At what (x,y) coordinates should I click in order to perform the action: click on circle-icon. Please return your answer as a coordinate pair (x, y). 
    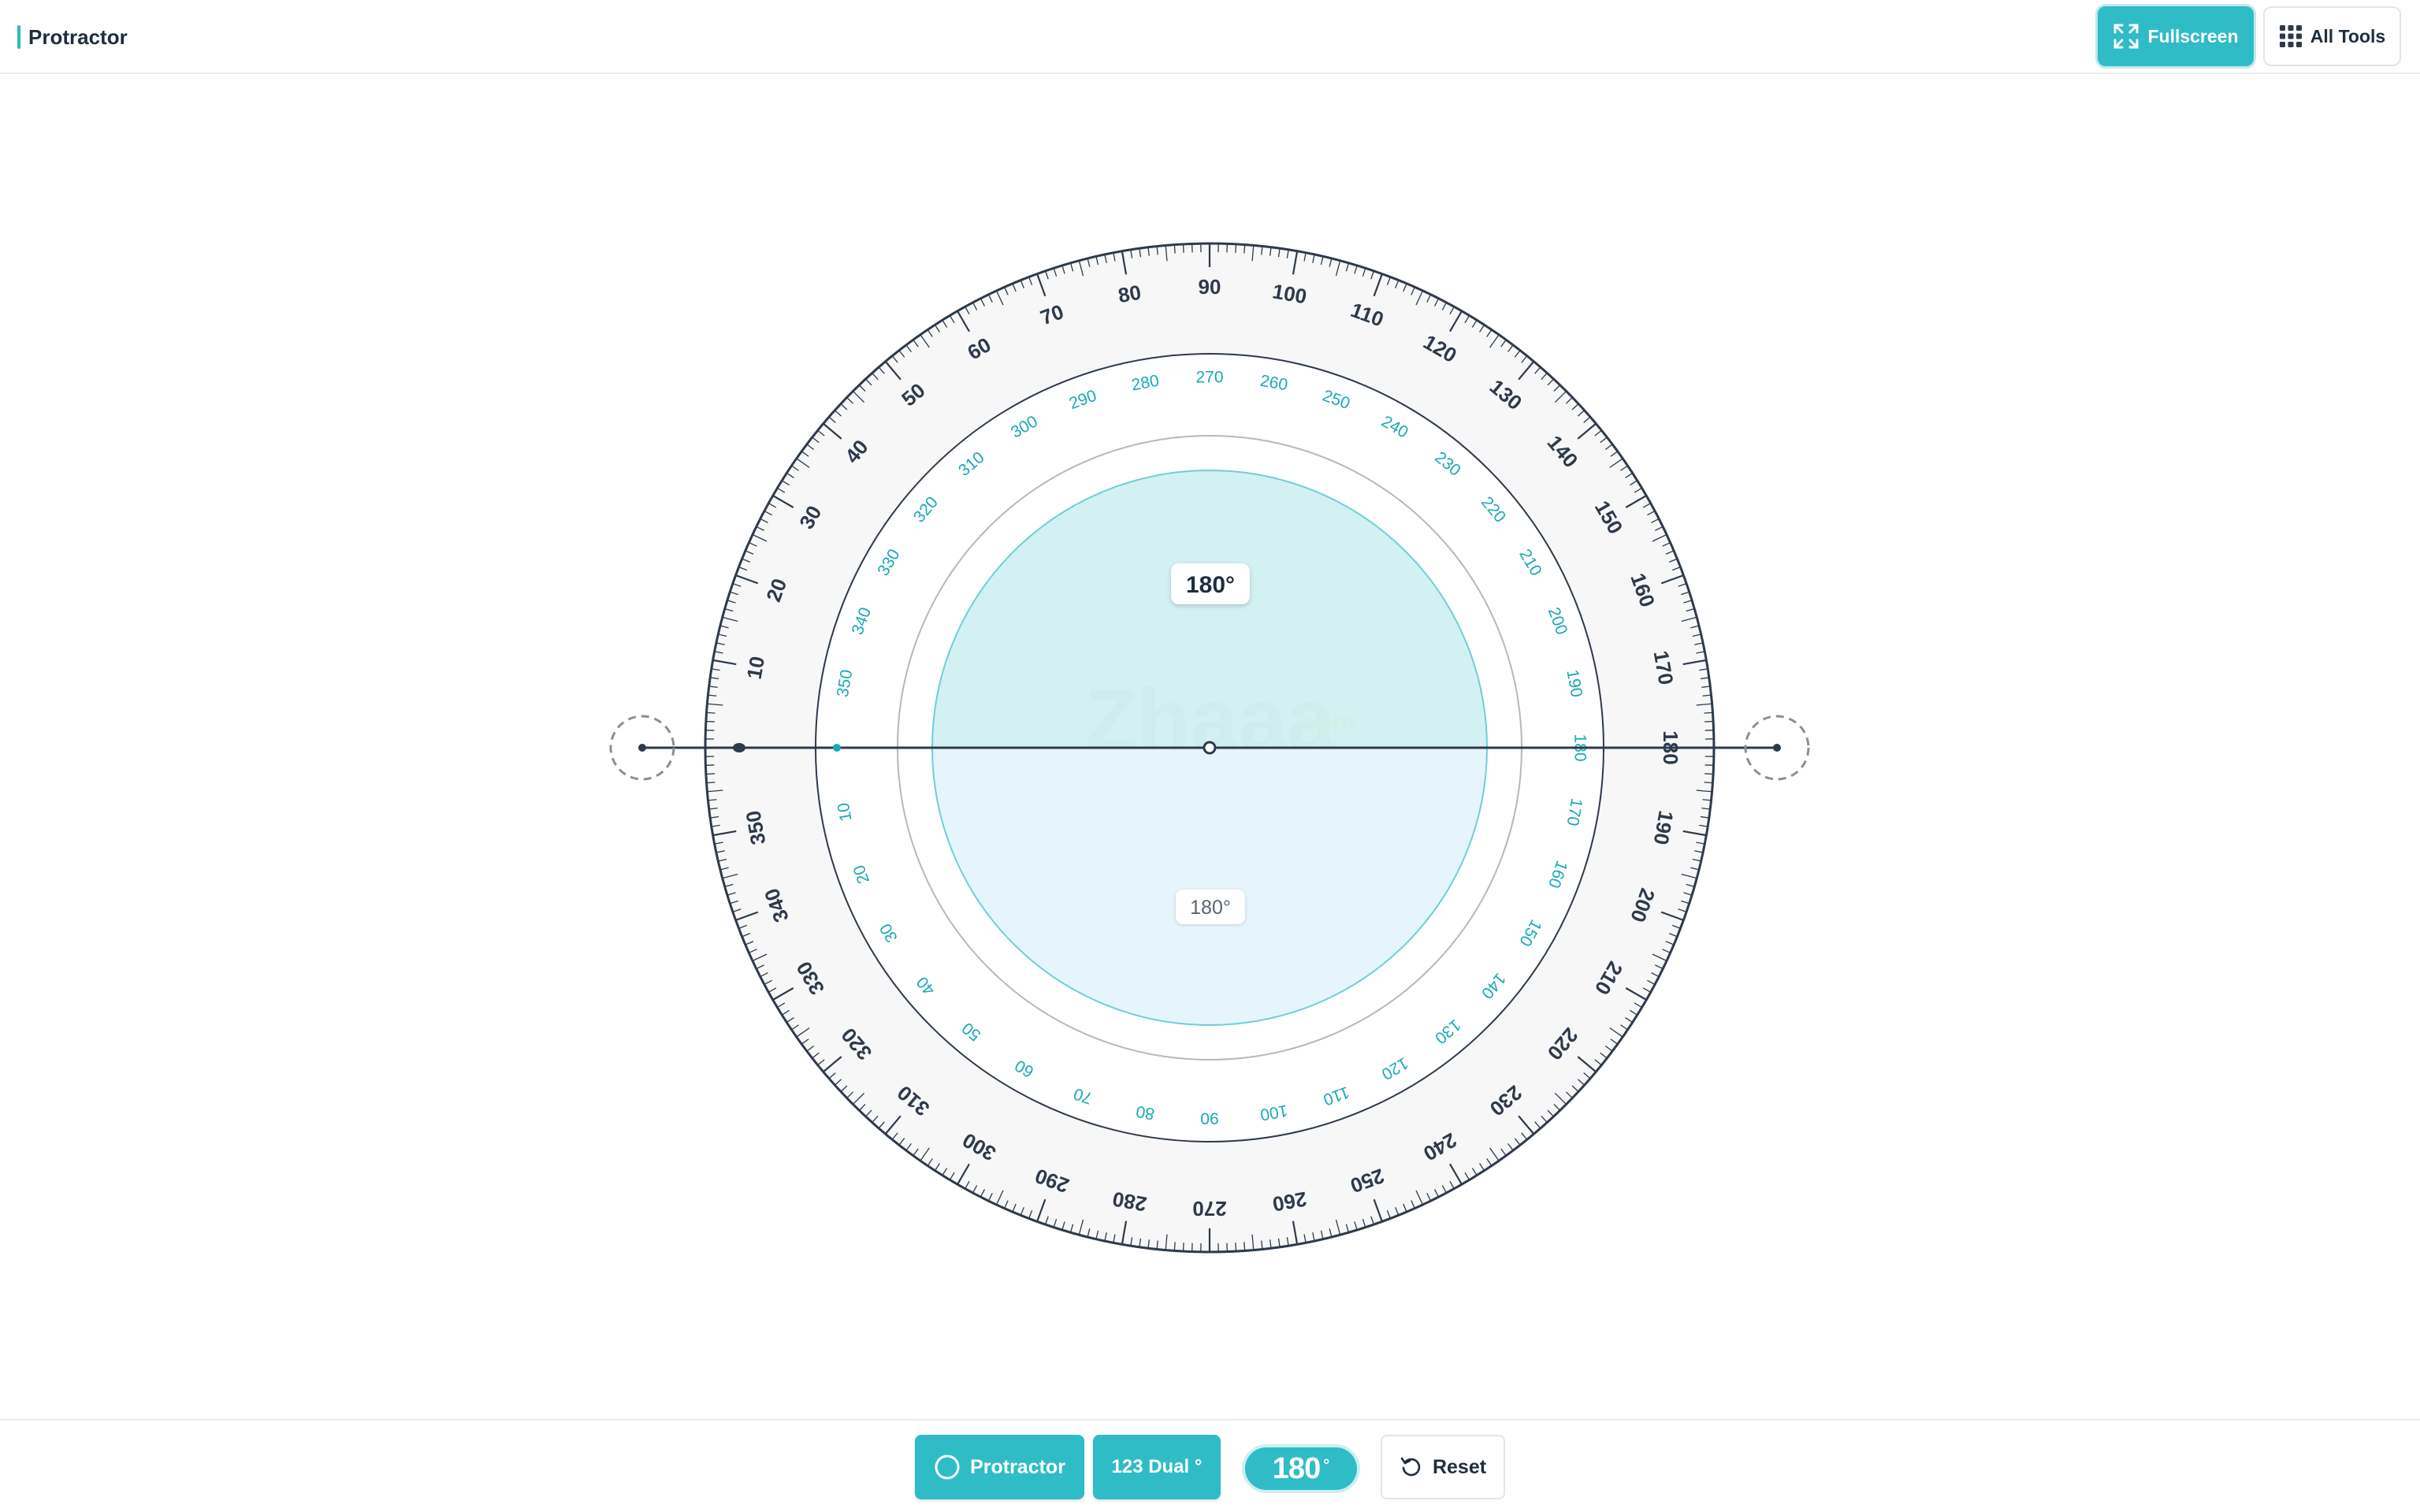
    Looking at the image, I should click on (948, 1467).